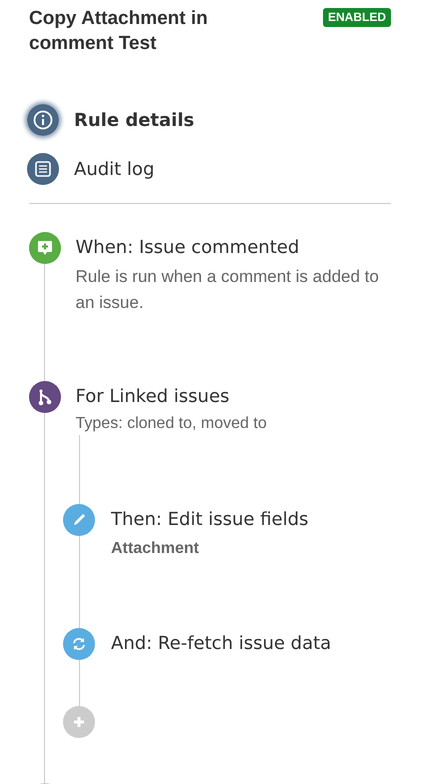 The image size is (436, 784). Describe the element at coordinates (209, 520) in the screenshot. I see `step-title: Then: Edit issue fields` at that location.